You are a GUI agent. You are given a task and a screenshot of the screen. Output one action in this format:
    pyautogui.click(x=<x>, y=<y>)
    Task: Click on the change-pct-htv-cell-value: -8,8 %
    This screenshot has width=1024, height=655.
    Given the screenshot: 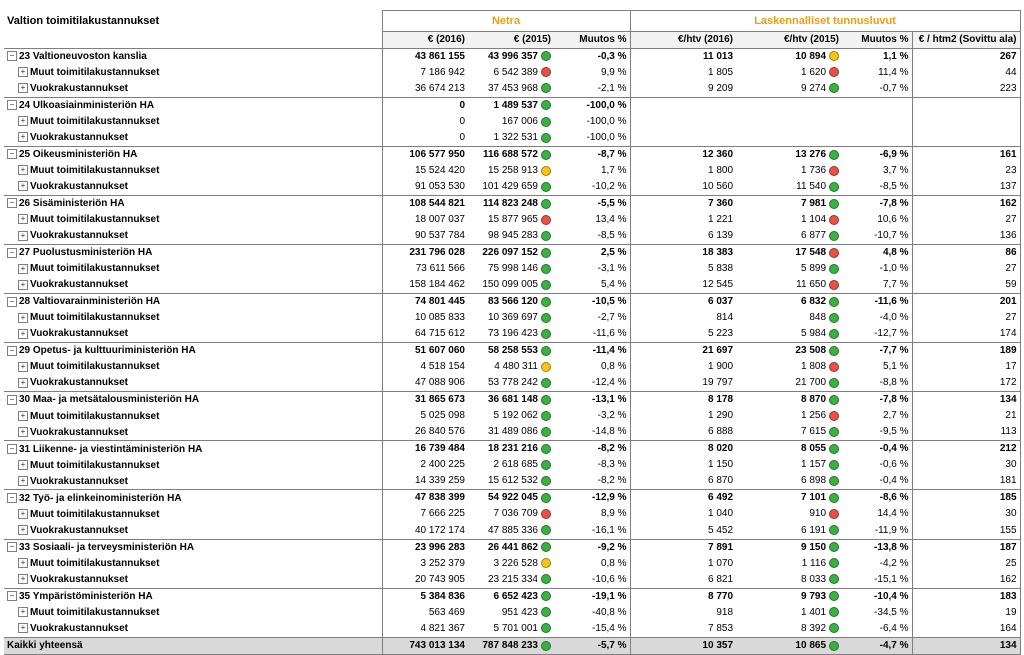 What is the action you would take?
    pyautogui.click(x=894, y=383)
    